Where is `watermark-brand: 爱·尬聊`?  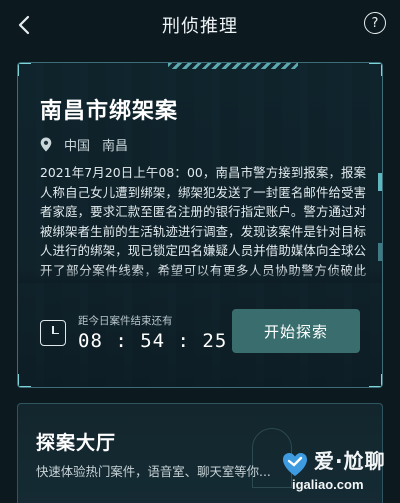
watermark-brand: 爱·尬聊 is located at coordinates (350, 461).